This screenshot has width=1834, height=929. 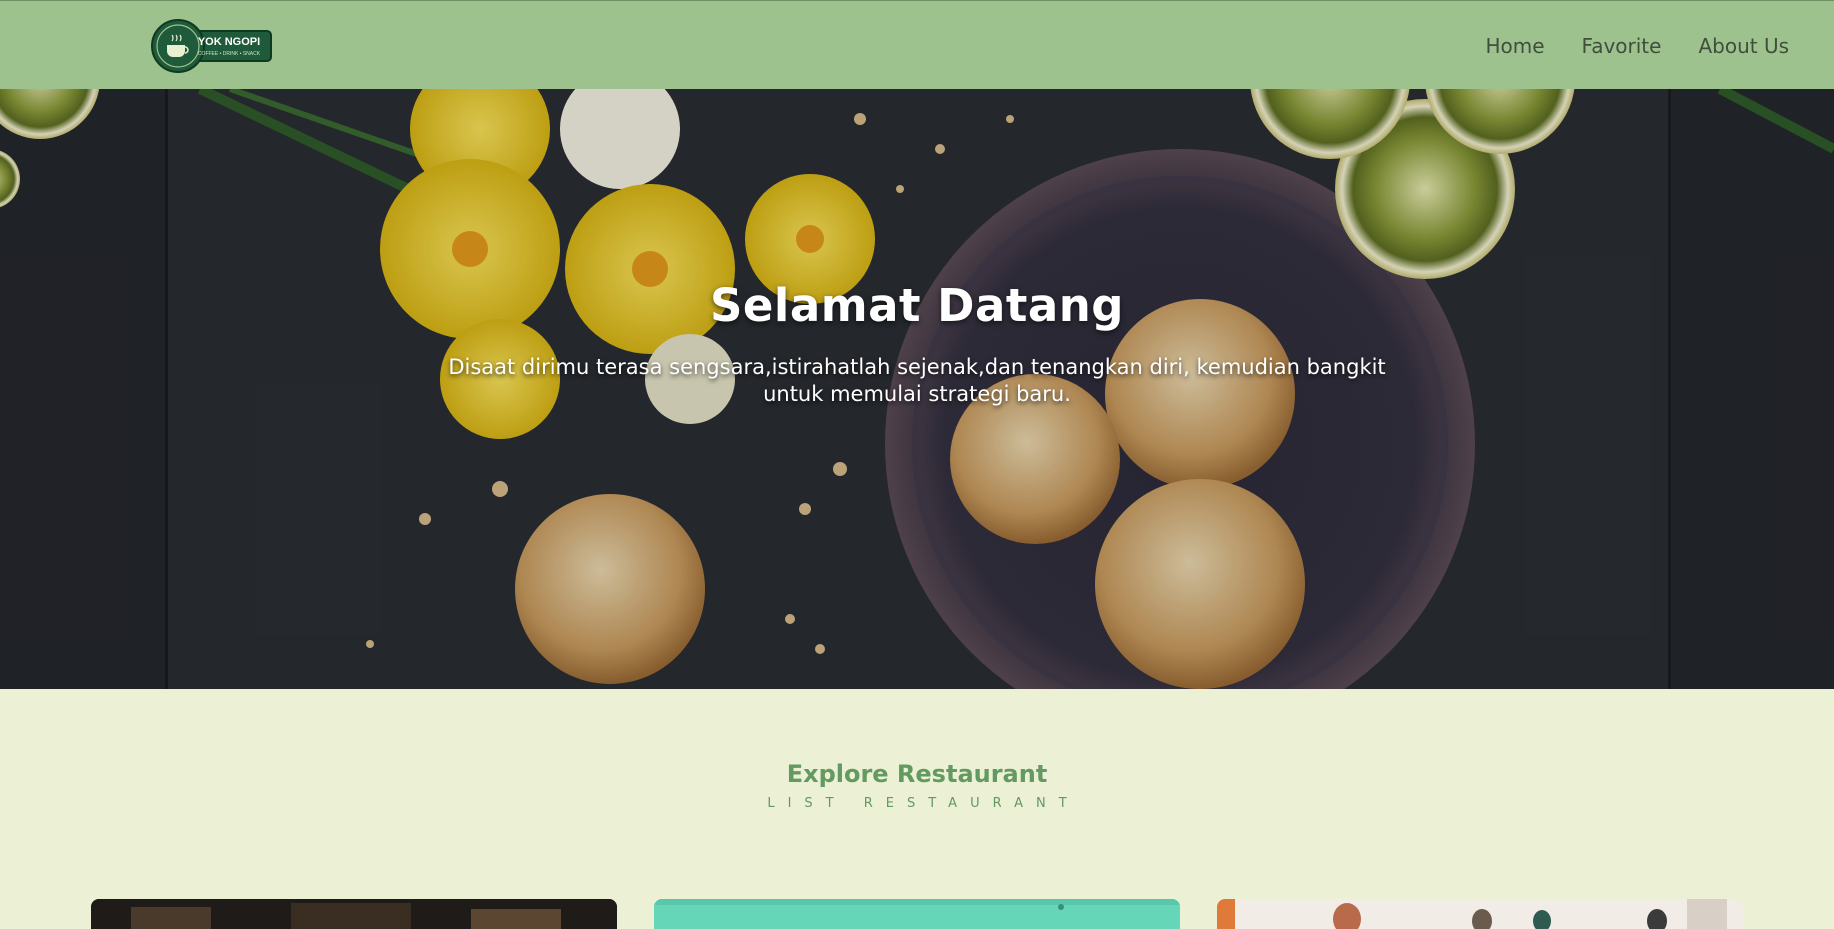 I want to click on logo: YOK NGOPI COFFEE • DRINK • SNACK, so click(x=212, y=46).